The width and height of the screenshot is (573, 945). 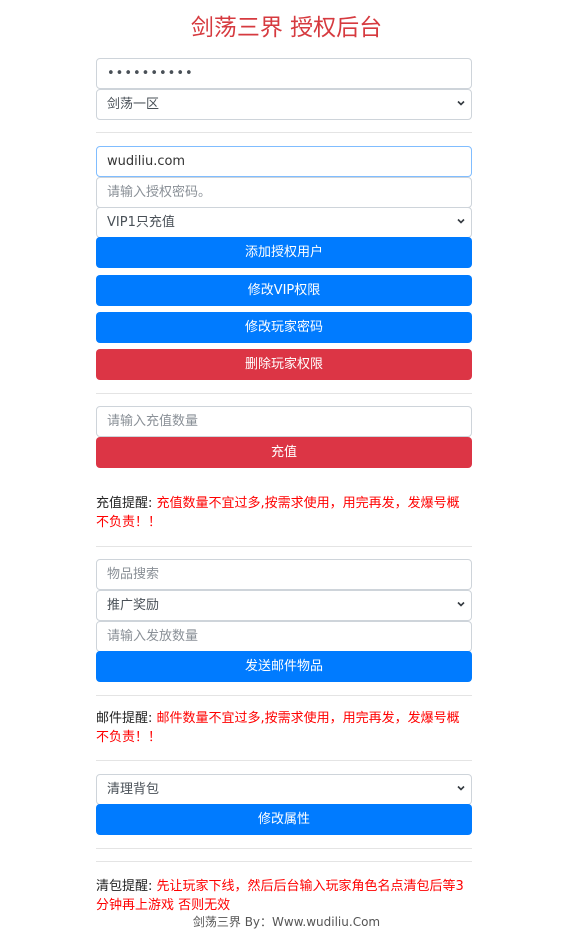 What do you see at coordinates (286, 28) in the screenshot?
I see `page-title: 剑荡三界 授权后台` at bounding box center [286, 28].